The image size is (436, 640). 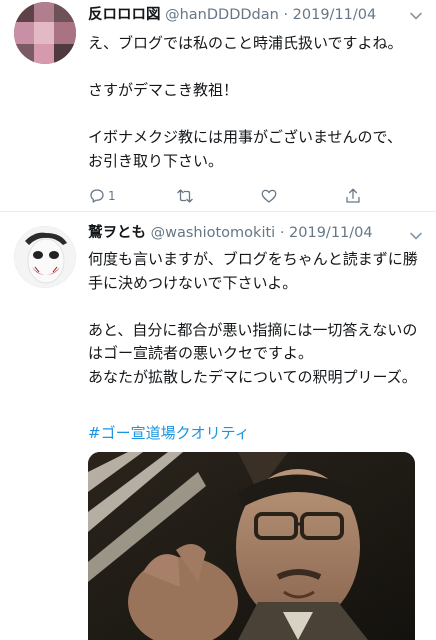 What do you see at coordinates (253, 434) in the screenshot?
I see `hashtag-link: #ゴー宣道場クオリティ` at bounding box center [253, 434].